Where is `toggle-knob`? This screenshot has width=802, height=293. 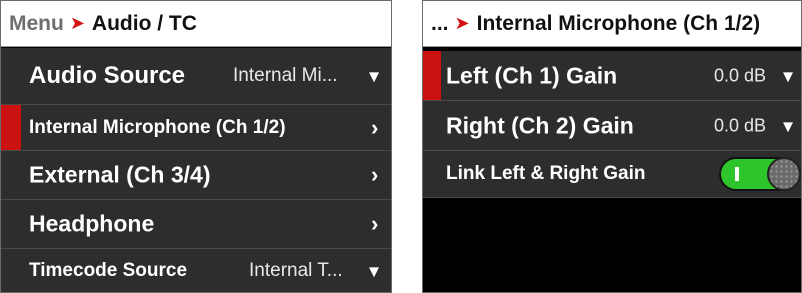
toggle-knob is located at coordinates (784, 174).